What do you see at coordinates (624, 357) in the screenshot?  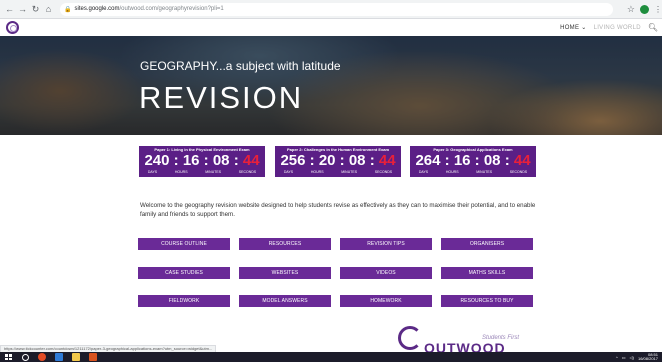 I see `network-icon: ▭` at bounding box center [624, 357].